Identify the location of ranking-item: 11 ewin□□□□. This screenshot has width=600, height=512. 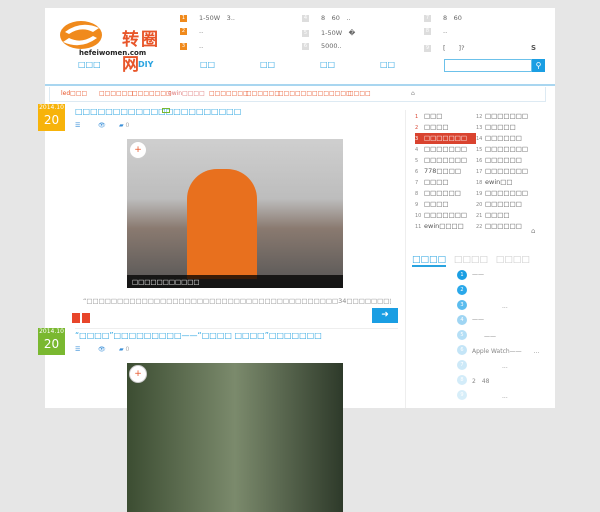
(445, 226).